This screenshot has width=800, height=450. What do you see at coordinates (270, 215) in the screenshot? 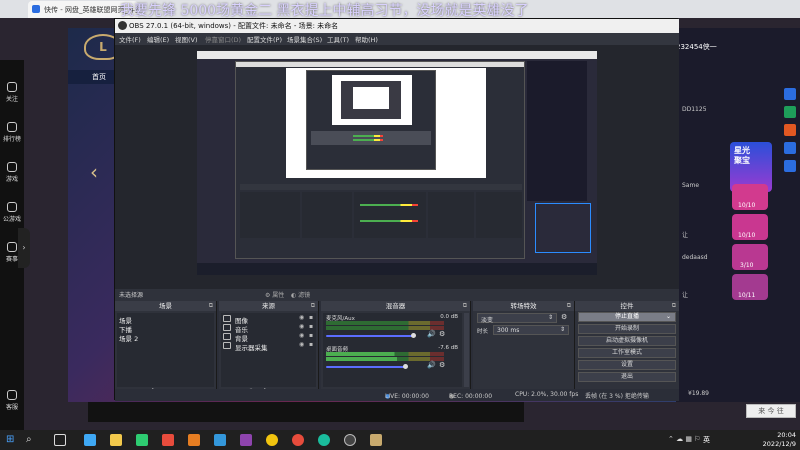
I see `preview-scenes` at bounding box center [270, 215].